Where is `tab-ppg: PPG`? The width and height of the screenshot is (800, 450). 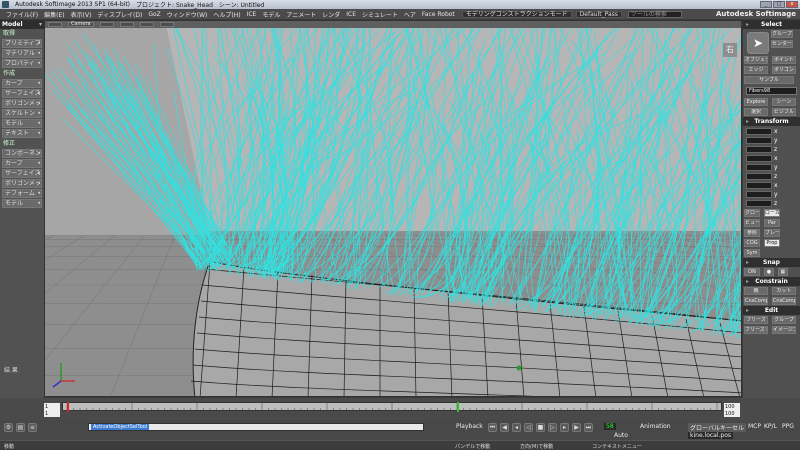 tab-ppg: PPG is located at coordinates (788, 426).